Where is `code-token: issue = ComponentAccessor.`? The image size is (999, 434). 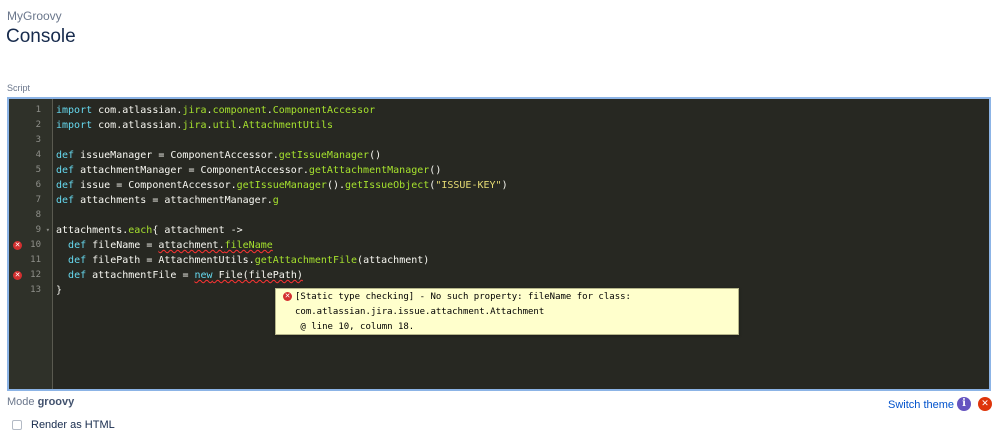 code-token: issue = ComponentAccessor. is located at coordinates (155, 185).